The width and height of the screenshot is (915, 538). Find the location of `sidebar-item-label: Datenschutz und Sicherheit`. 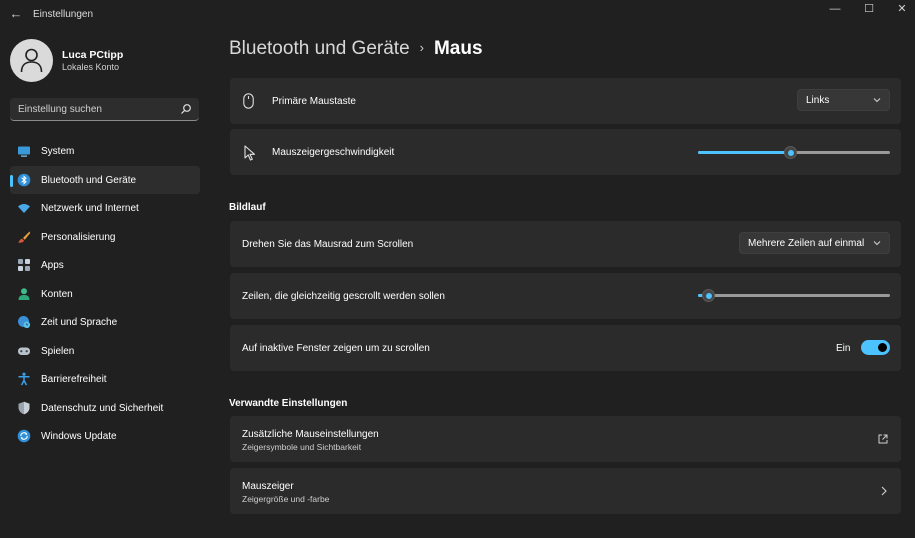

sidebar-item-label: Datenschutz und Sicherheit is located at coordinates (102, 408).